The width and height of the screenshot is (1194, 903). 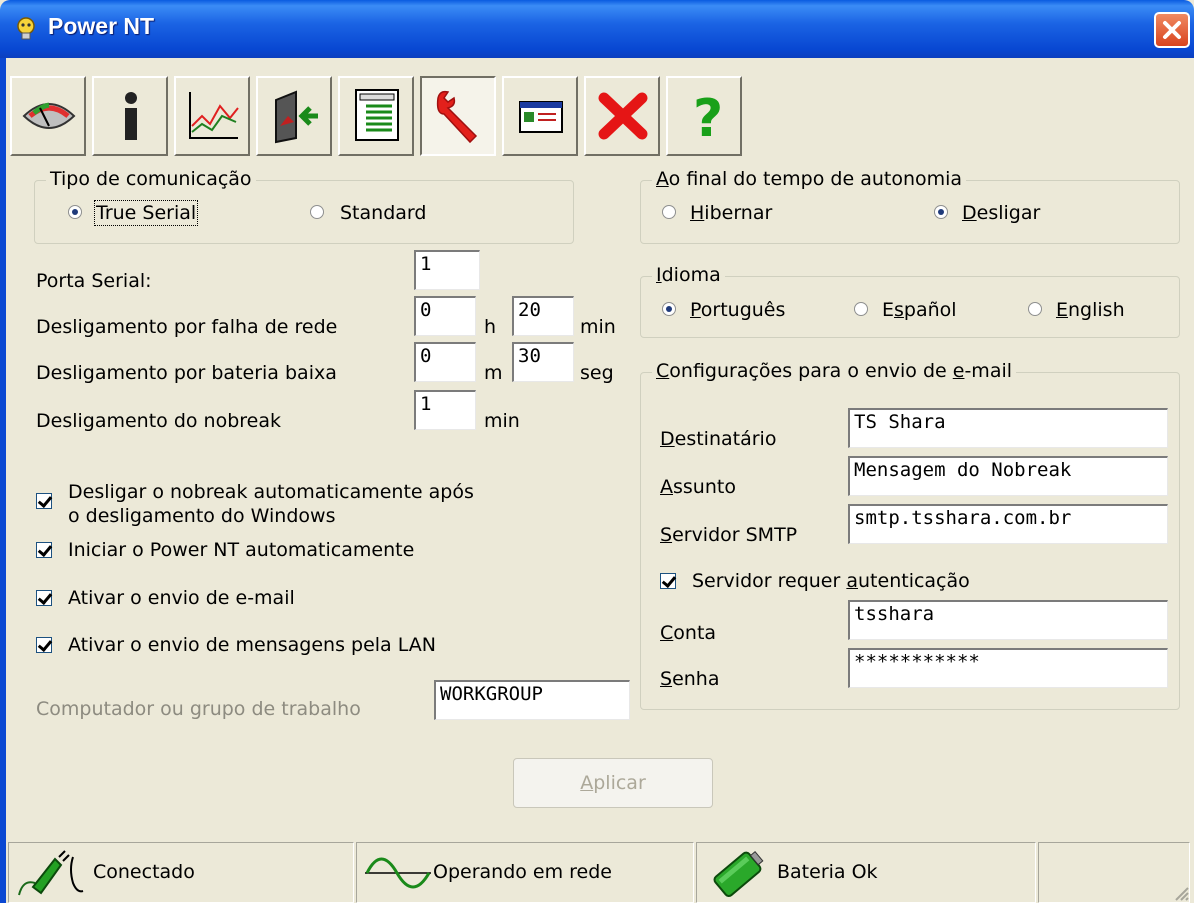 I want to click on account-label: Conta, so click(x=688, y=633).